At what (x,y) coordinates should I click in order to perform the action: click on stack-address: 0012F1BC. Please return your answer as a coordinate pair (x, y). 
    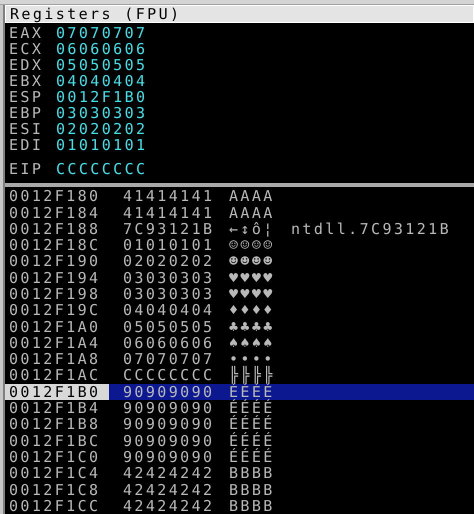
    Looking at the image, I should click on (55, 440).